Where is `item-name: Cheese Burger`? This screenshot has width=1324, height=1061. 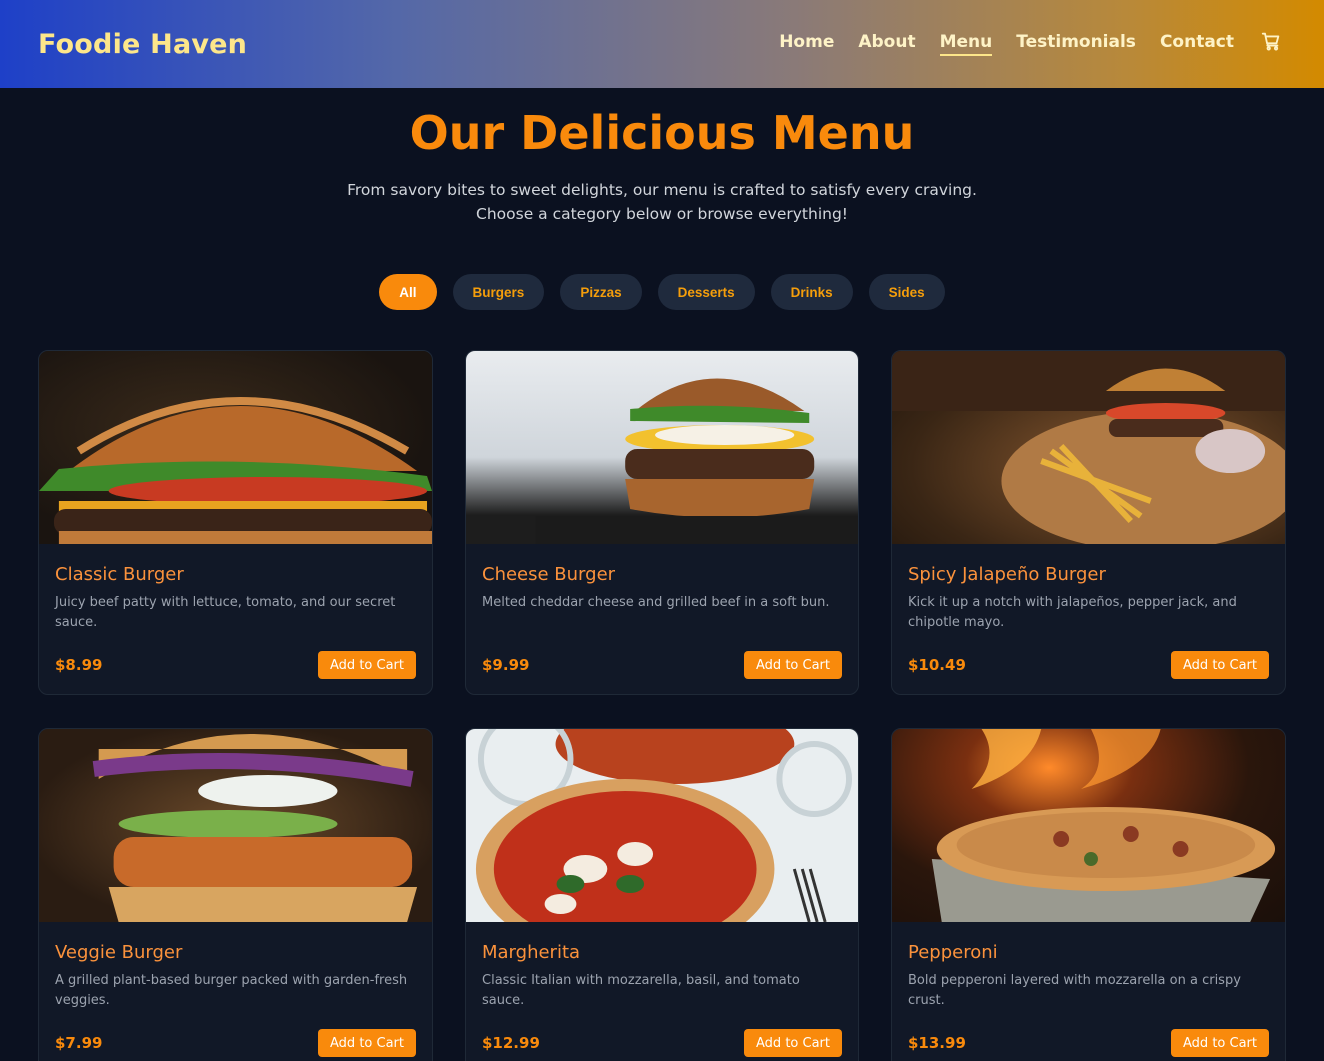
item-name: Cheese Burger is located at coordinates (549, 574).